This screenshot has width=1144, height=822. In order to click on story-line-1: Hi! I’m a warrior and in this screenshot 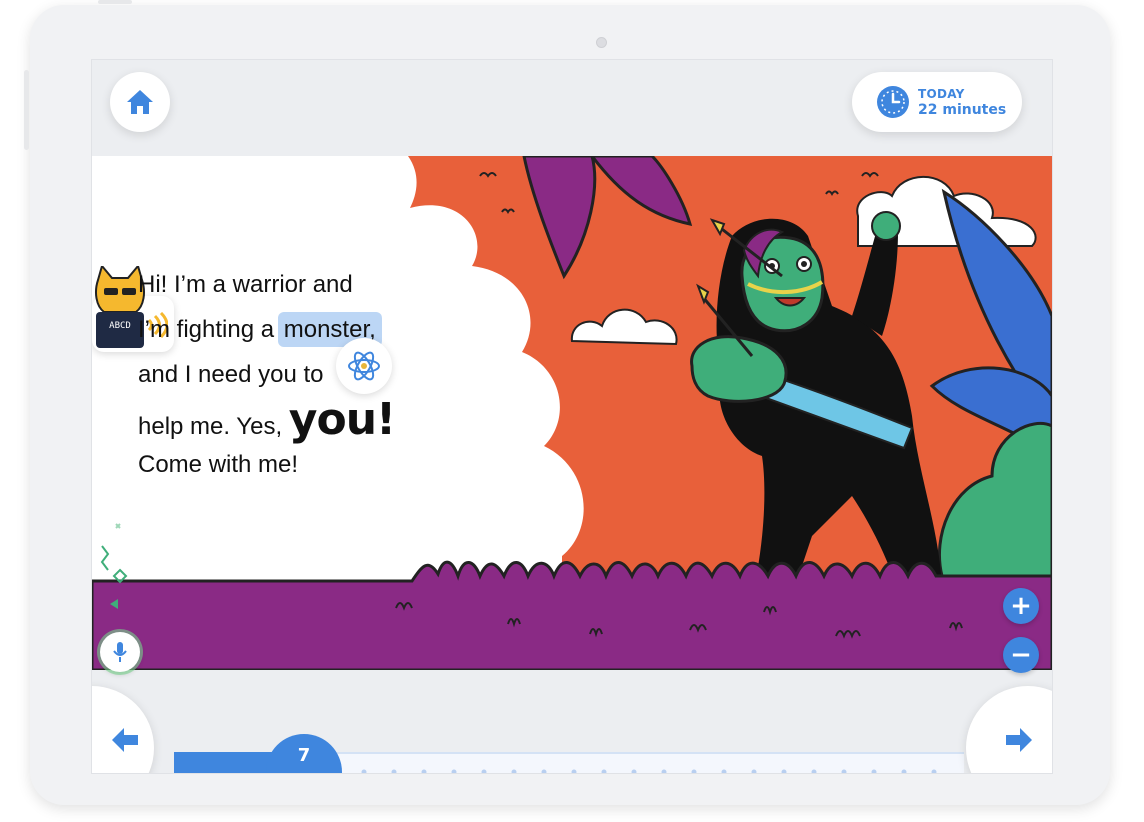, I will do `click(266, 290)`.